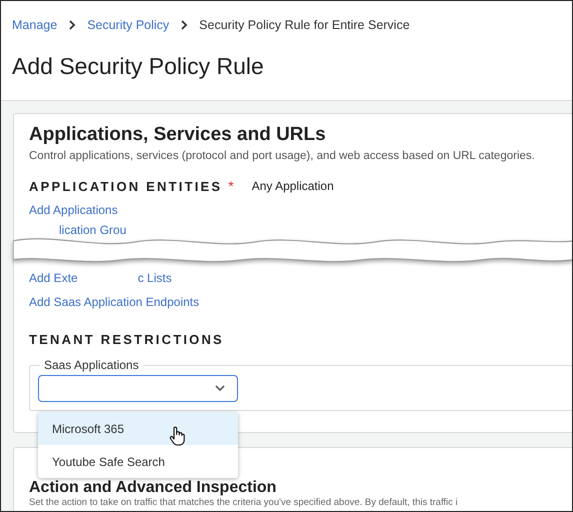 This screenshot has width=573, height=512. What do you see at coordinates (155, 278) in the screenshot?
I see `add-link: c Lists` at bounding box center [155, 278].